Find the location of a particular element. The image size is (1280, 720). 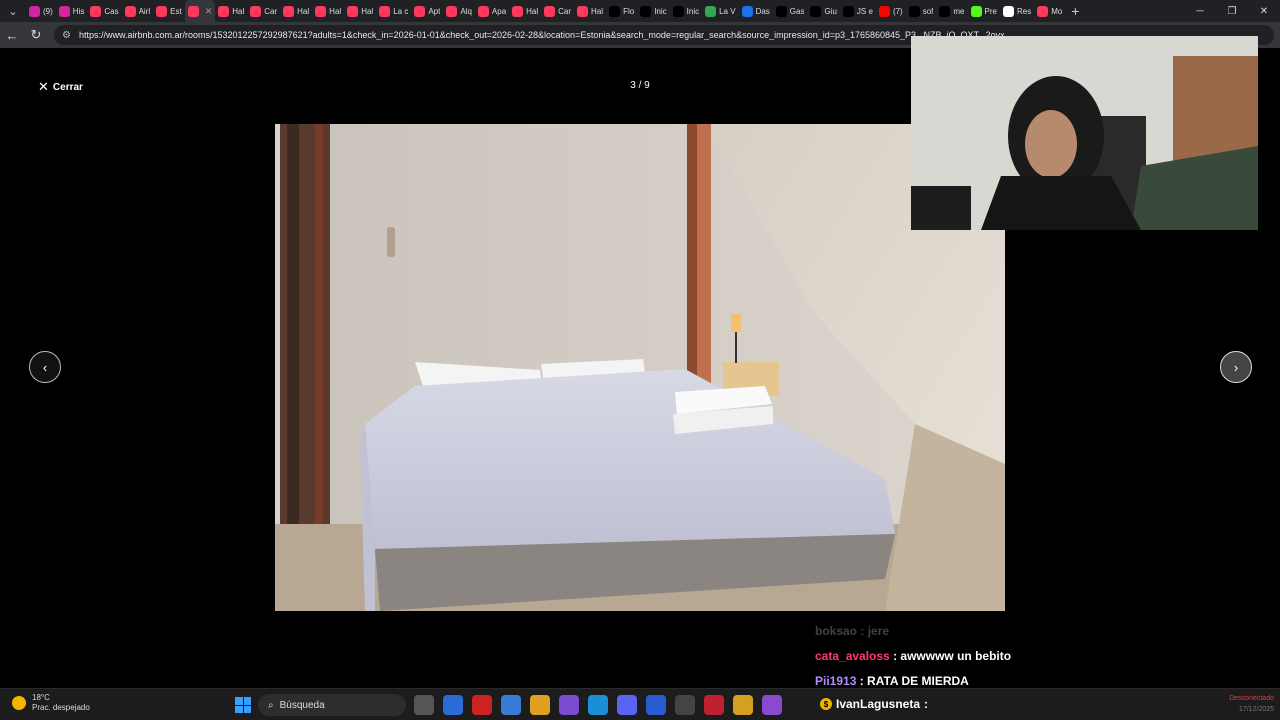

browser-tab: Apa is located at coordinates (492, 11).